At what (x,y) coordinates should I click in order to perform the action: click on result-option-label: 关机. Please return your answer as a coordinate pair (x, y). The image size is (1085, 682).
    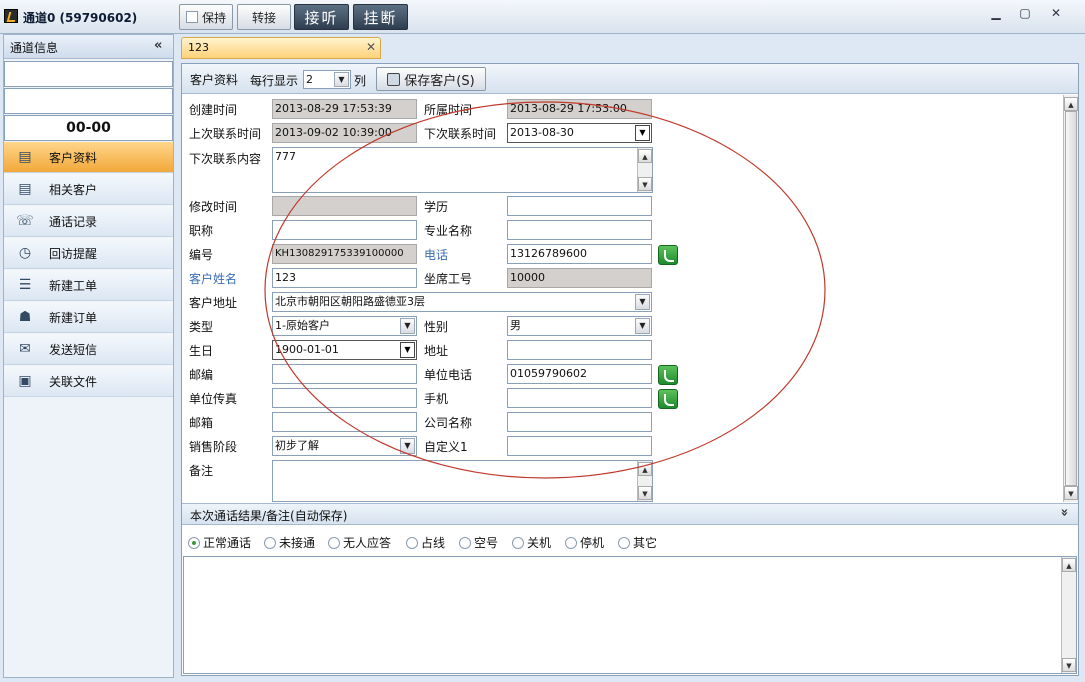
    Looking at the image, I should click on (539, 543).